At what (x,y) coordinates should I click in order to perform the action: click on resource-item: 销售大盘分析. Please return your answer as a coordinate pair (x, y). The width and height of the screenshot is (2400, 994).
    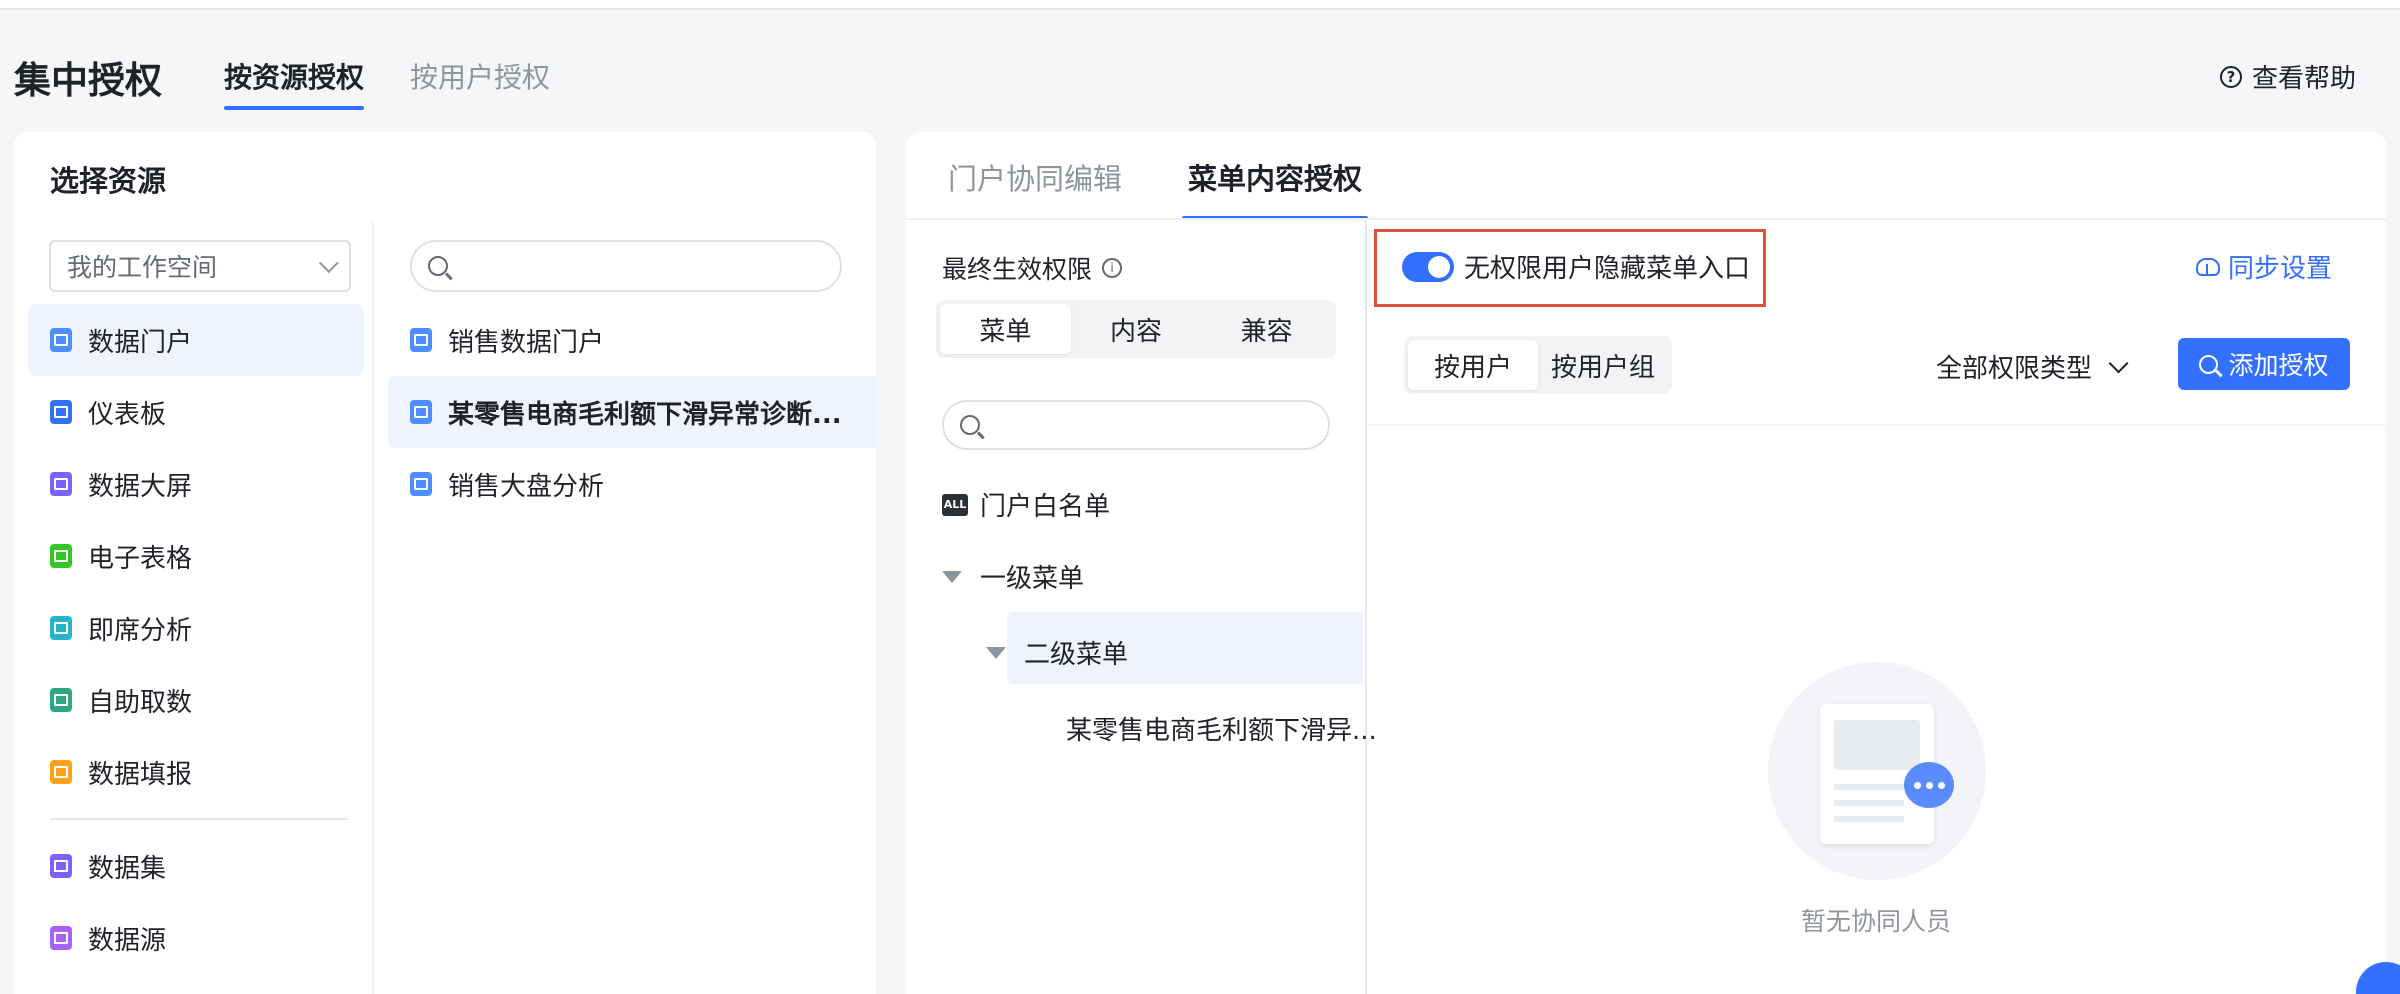
    Looking at the image, I should click on (633, 484).